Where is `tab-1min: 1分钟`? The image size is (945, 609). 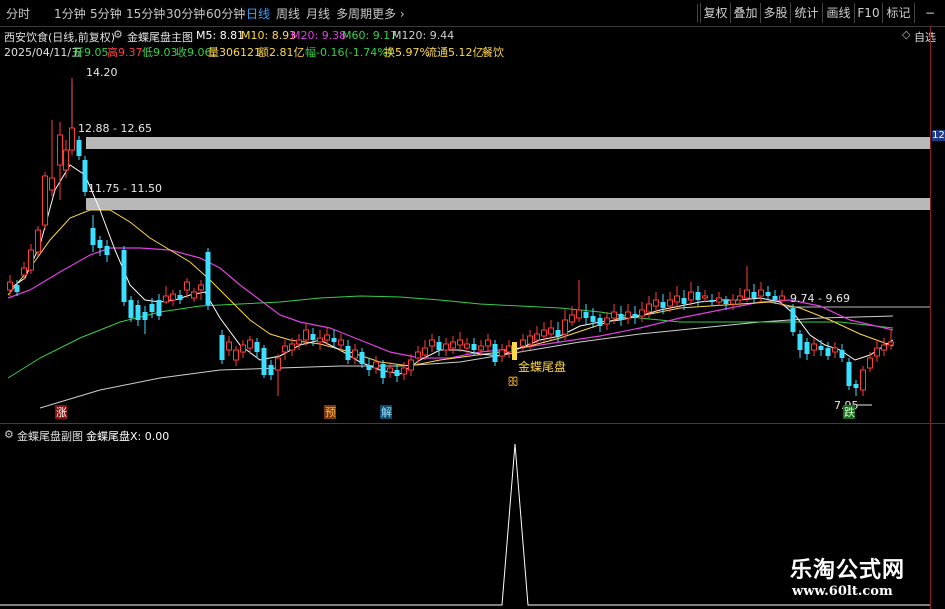
tab-1min: 1分钟 is located at coordinates (70, 13).